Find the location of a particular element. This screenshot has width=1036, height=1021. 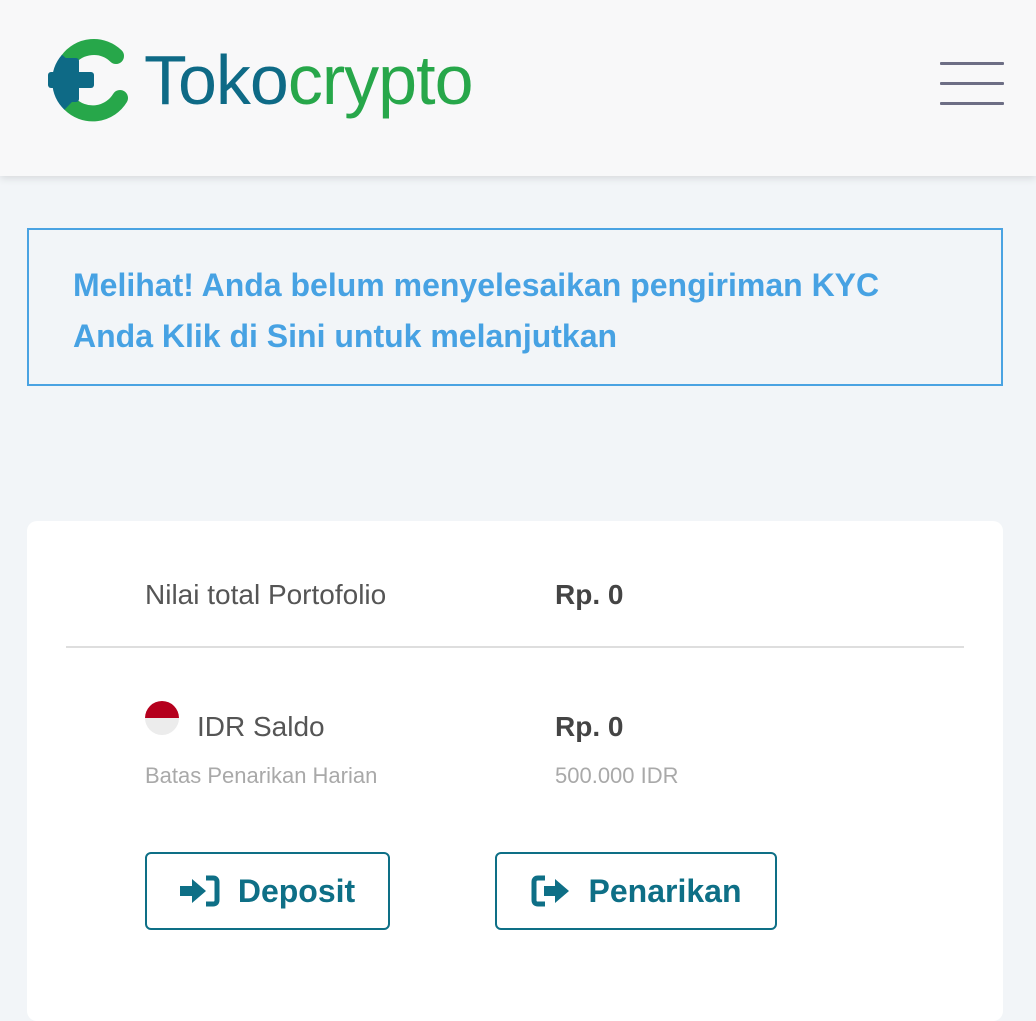

sign-out-icon is located at coordinates (550, 891).